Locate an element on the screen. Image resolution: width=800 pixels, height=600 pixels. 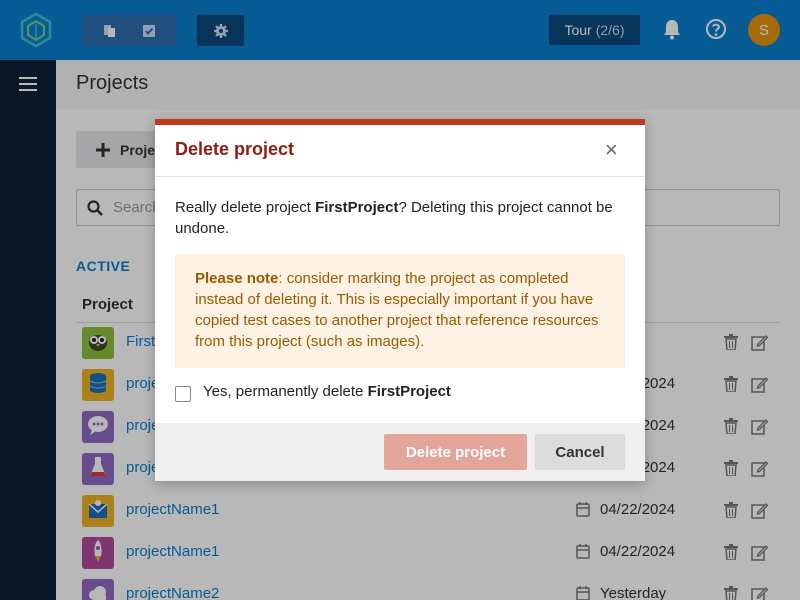
note-label: Please note is located at coordinates (237, 278).